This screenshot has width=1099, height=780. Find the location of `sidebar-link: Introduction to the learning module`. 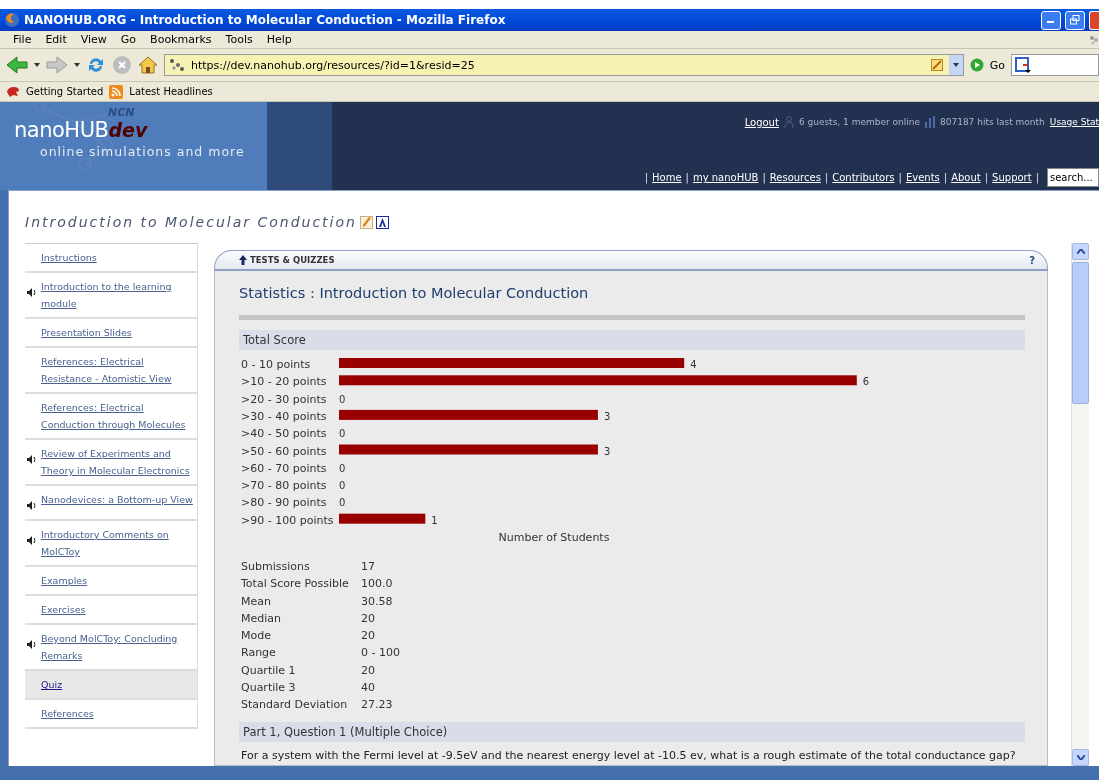

sidebar-link: Introduction to the learning module is located at coordinates (117, 295).